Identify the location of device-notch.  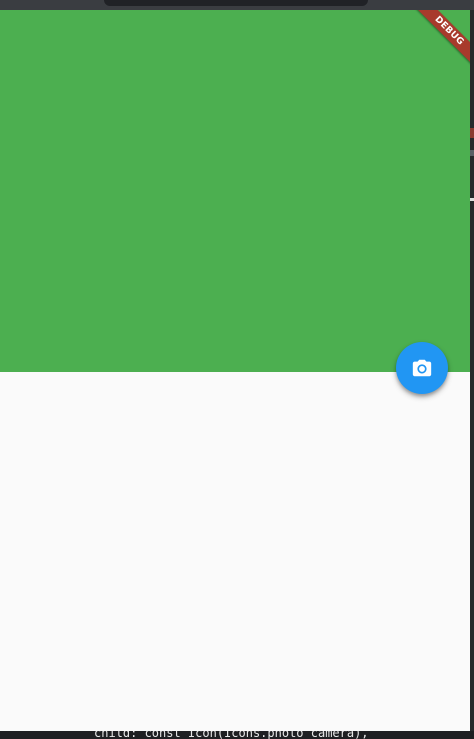
(236, 3).